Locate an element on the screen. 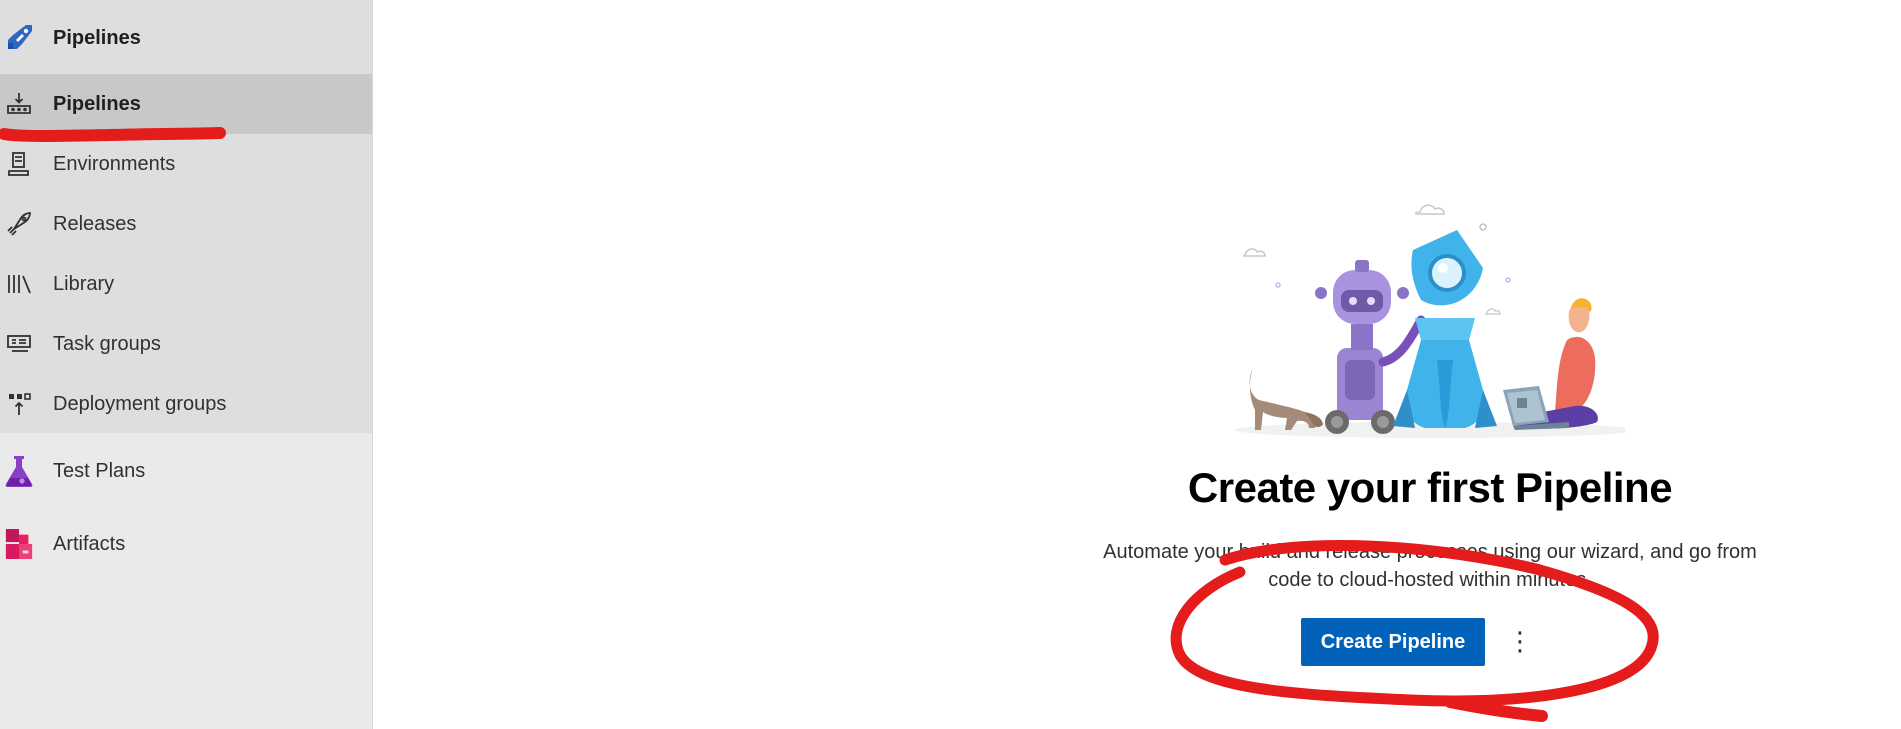 This screenshot has height=729, width=1901. sidebar-item-deployment-groups: Deployment groups is located at coordinates (186, 404).